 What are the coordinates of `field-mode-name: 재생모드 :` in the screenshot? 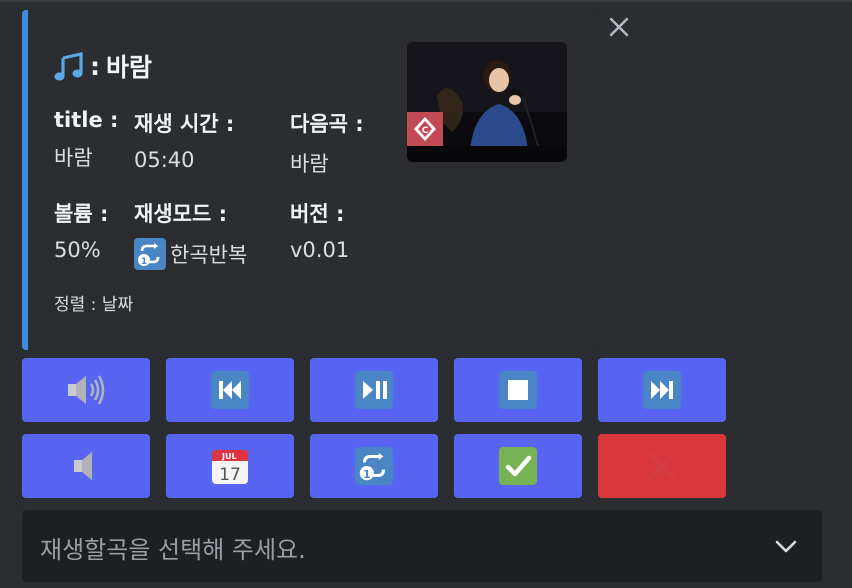 It's located at (180, 214).